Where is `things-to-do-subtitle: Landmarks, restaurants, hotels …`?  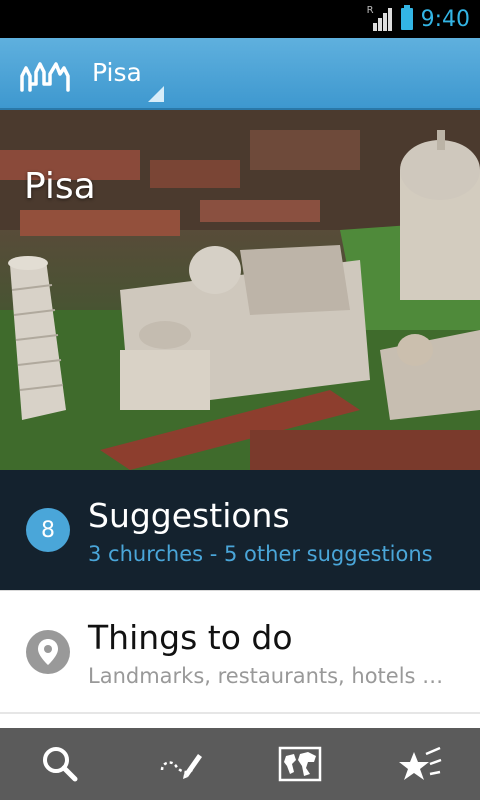
things-to-do-subtitle: Landmarks, restaurants, hotels … is located at coordinates (266, 676).